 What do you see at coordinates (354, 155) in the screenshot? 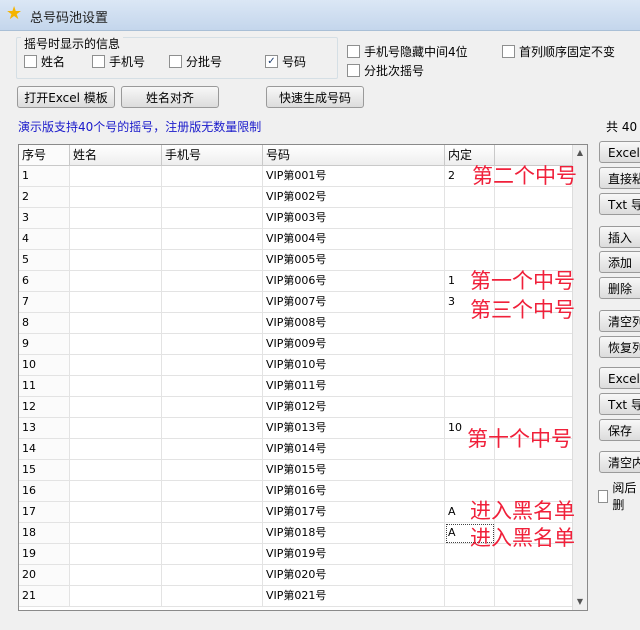
I see `column-header-code: 号码` at bounding box center [354, 155].